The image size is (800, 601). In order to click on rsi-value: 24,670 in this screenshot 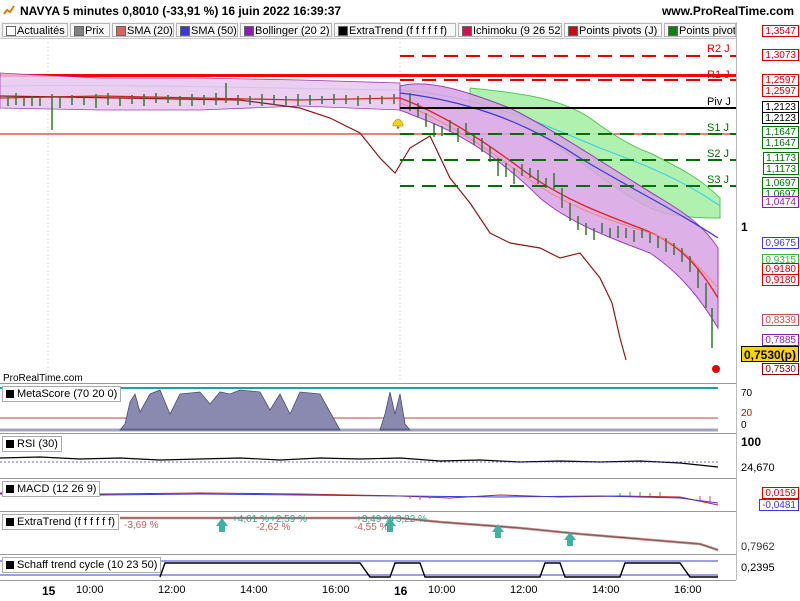, I will do `click(758, 468)`.